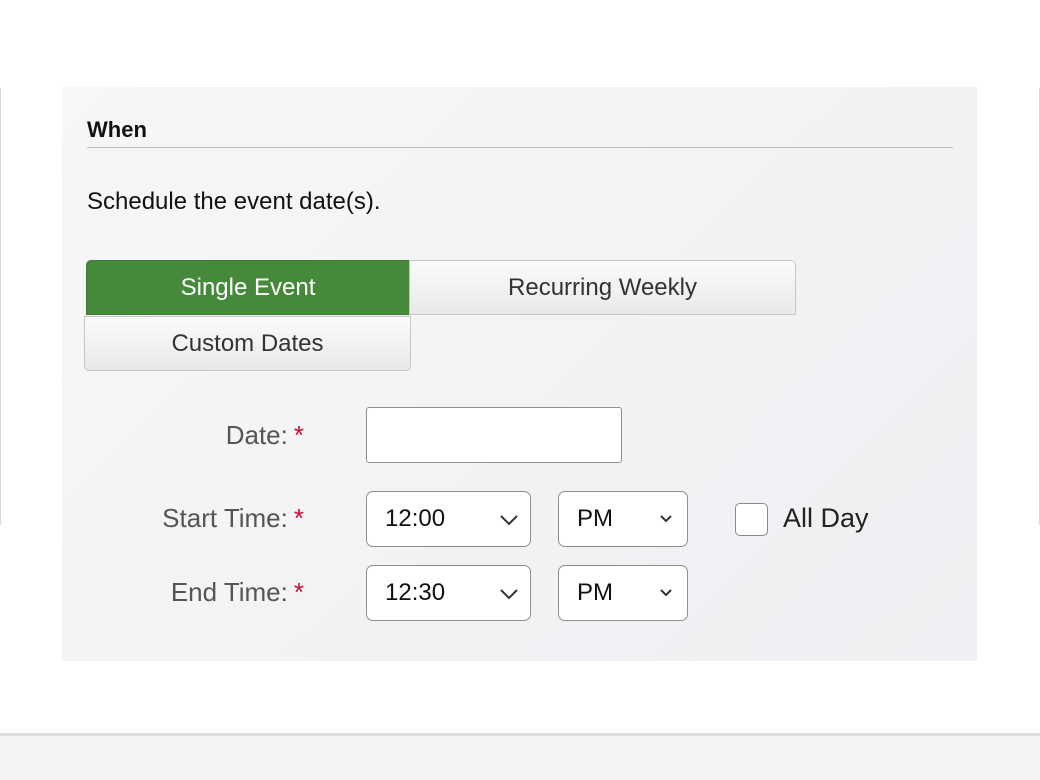 The image size is (1040, 780). I want to click on all-day-label: All Day, so click(826, 518).